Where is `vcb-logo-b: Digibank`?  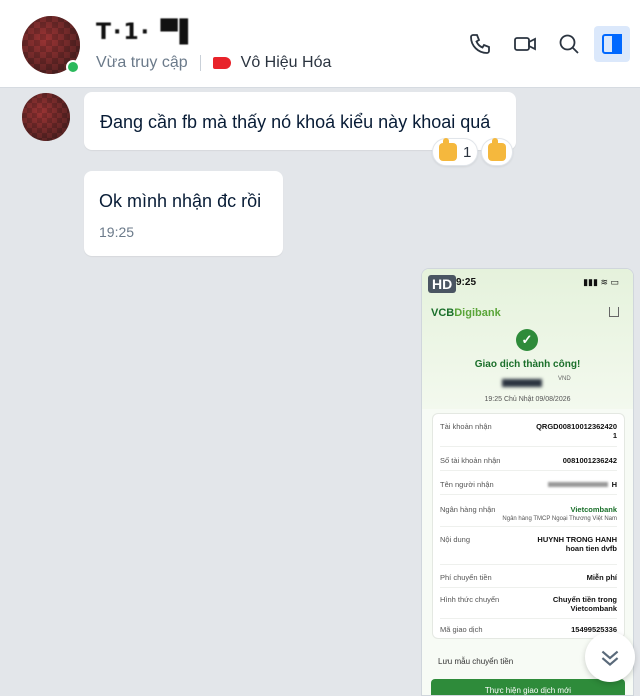 vcb-logo-b: Digibank is located at coordinates (477, 313).